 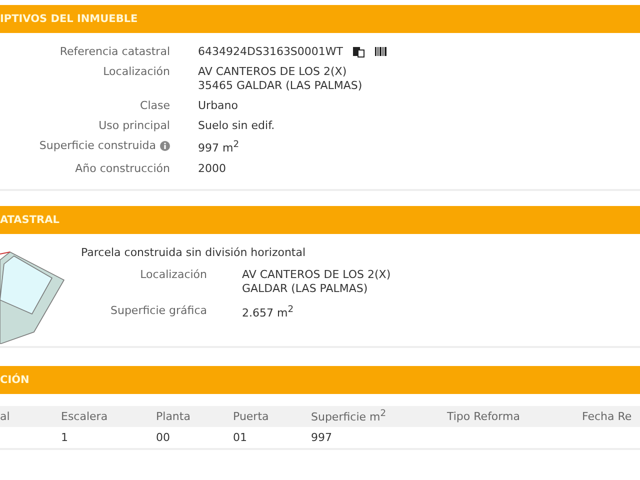 What do you see at coordinates (219, 147) in the screenshot?
I see `field-value: 997 m$^{2}$` at bounding box center [219, 147].